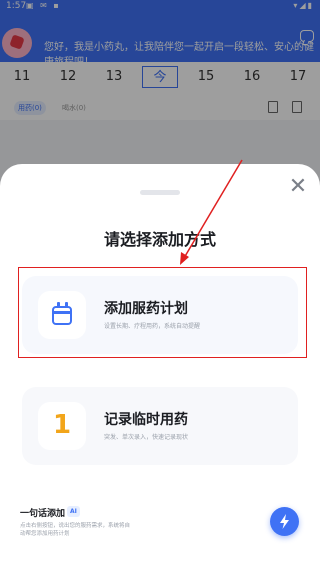 The image size is (320, 568). What do you see at coordinates (62, 426) in the screenshot?
I see `number-one-icon: 1` at bounding box center [62, 426].